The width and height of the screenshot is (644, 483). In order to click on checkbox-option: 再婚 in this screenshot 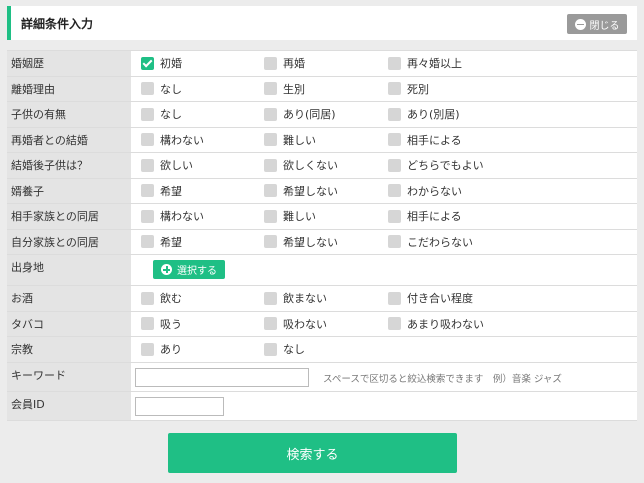, I will do `click(284, 63)`.